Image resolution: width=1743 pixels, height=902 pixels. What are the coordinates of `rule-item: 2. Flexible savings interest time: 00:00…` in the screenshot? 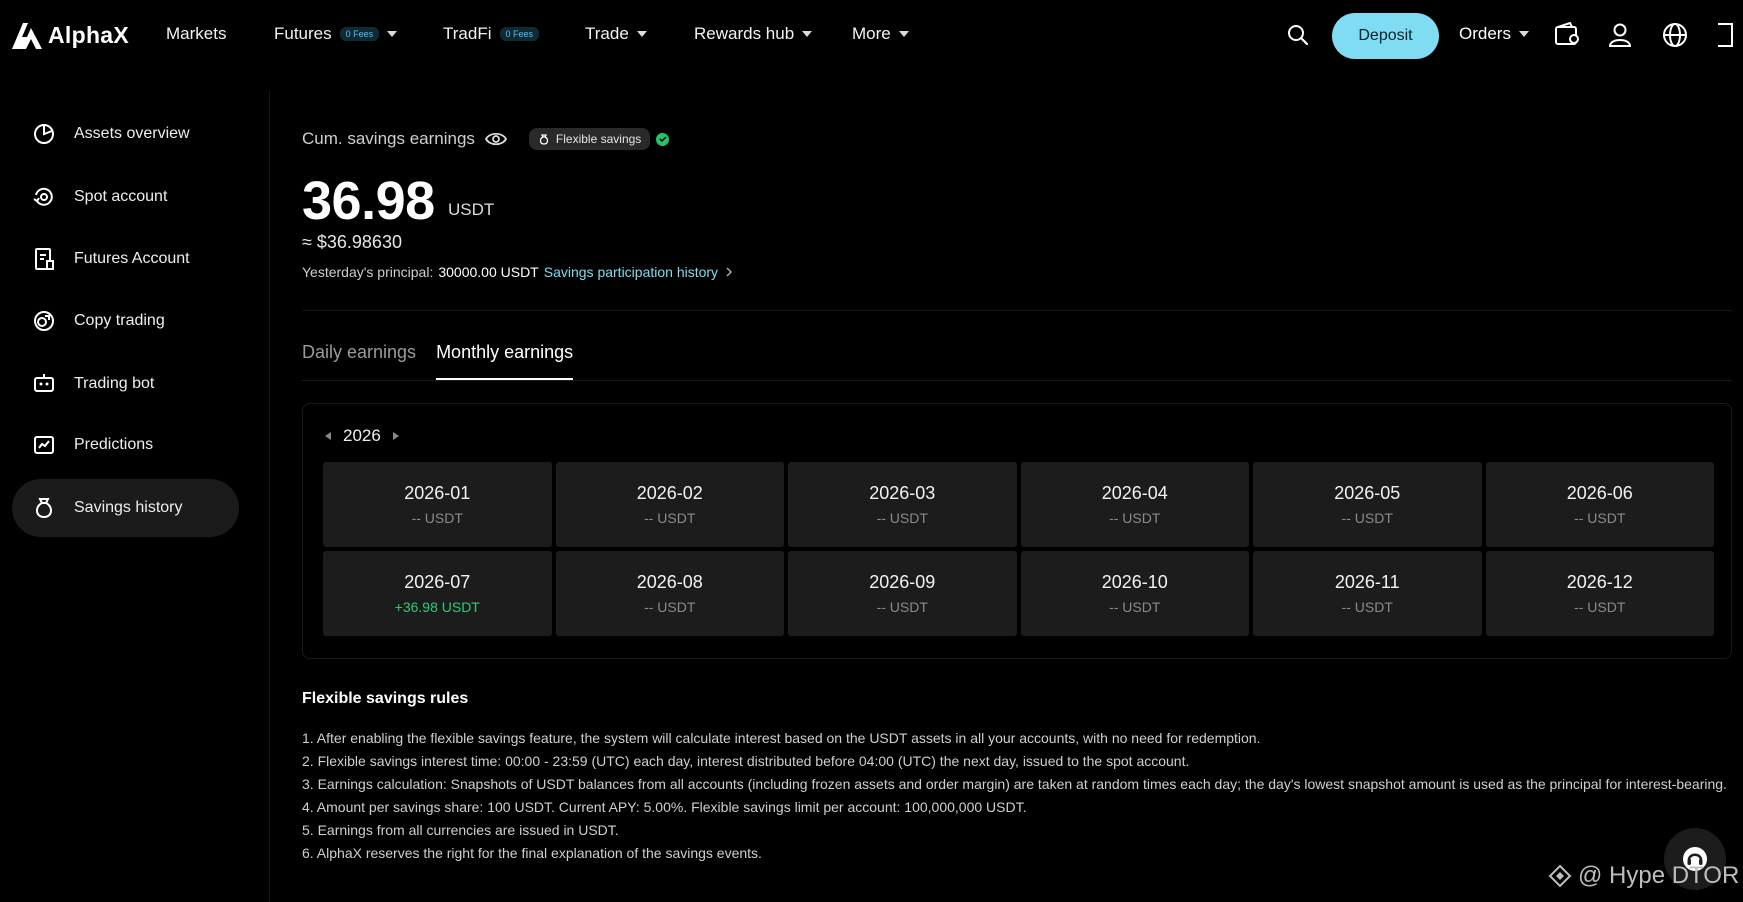 It's located at (746, 761).